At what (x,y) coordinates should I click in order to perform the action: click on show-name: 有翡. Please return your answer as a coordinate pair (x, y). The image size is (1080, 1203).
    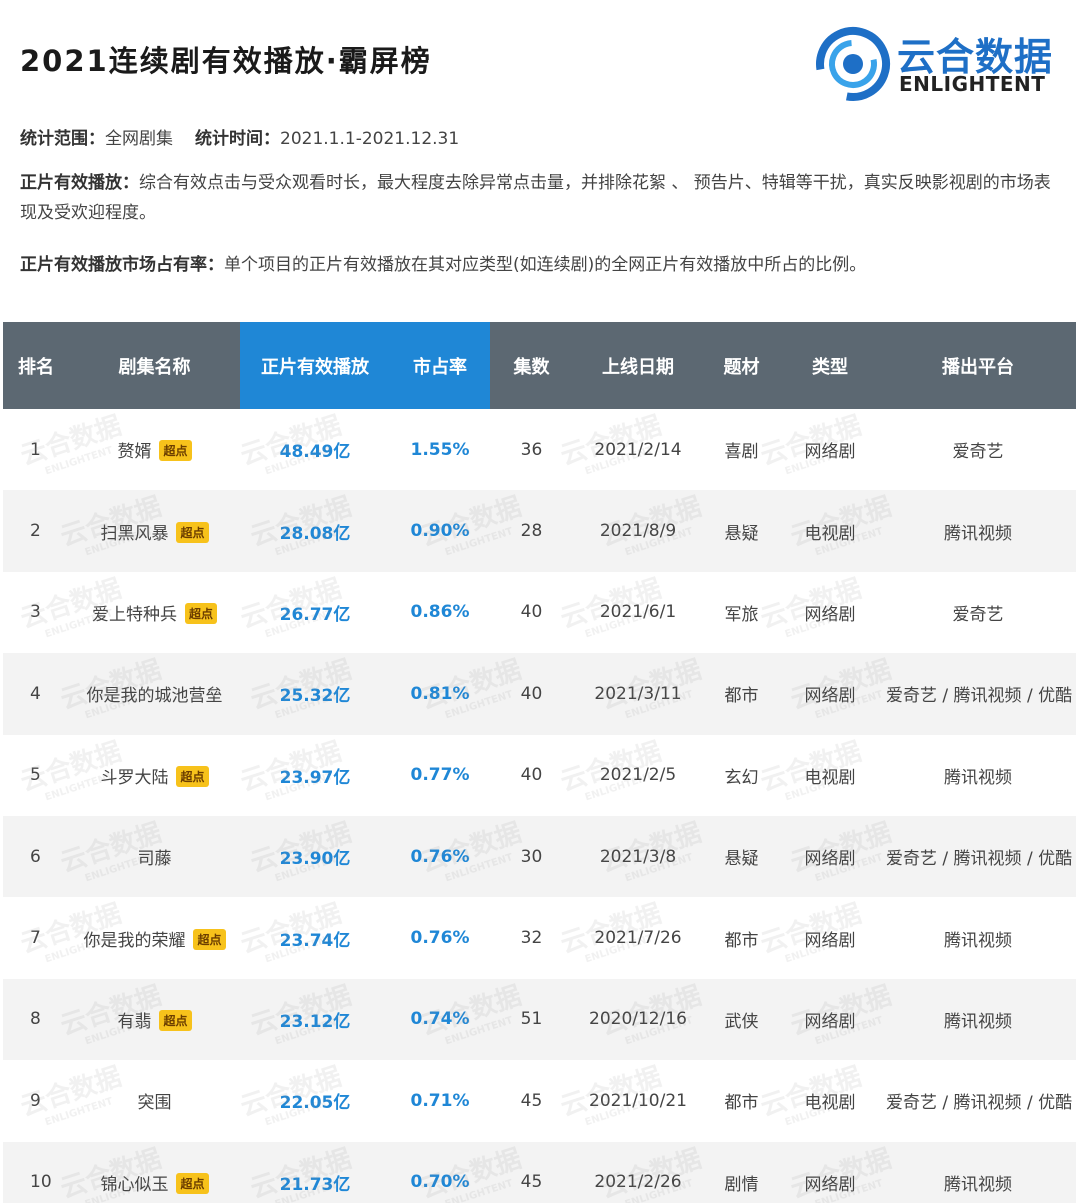
    Looking at the image, I should click on (134, 1021).